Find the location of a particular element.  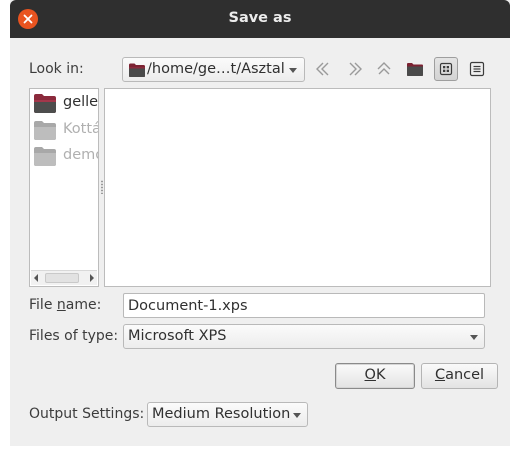

back-icon is located at coordinates (322, 69).